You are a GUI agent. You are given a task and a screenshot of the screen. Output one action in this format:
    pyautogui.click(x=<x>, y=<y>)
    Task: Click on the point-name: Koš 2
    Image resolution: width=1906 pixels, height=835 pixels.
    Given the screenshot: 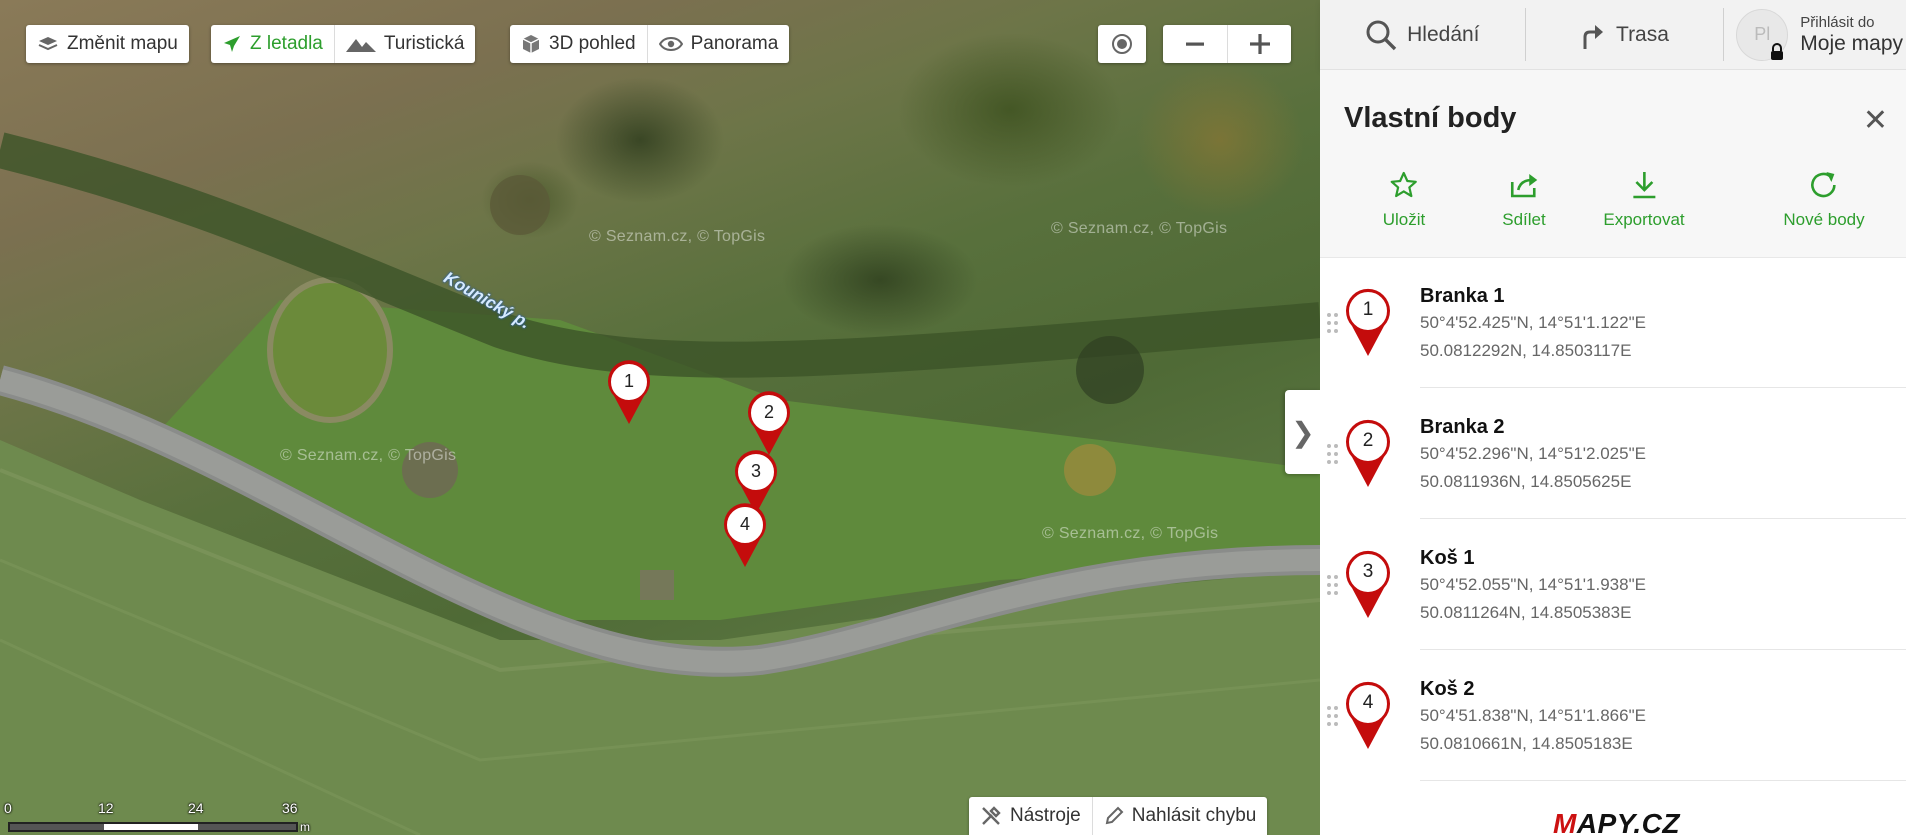 What is the action you would take?
    pyautogui.click(x=1447, y=689)
    